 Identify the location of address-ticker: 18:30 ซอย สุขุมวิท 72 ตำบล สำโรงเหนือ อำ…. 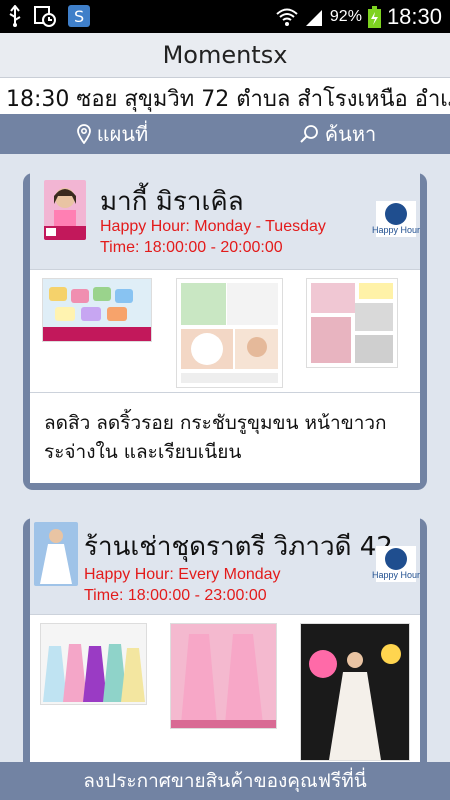
(225, 95).